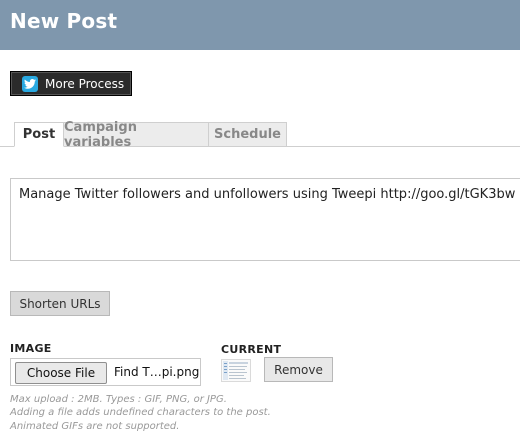  Describe the element at coordinates (247, 134) in the screenshot. I see `tab-schedule: Schedule` at that location.